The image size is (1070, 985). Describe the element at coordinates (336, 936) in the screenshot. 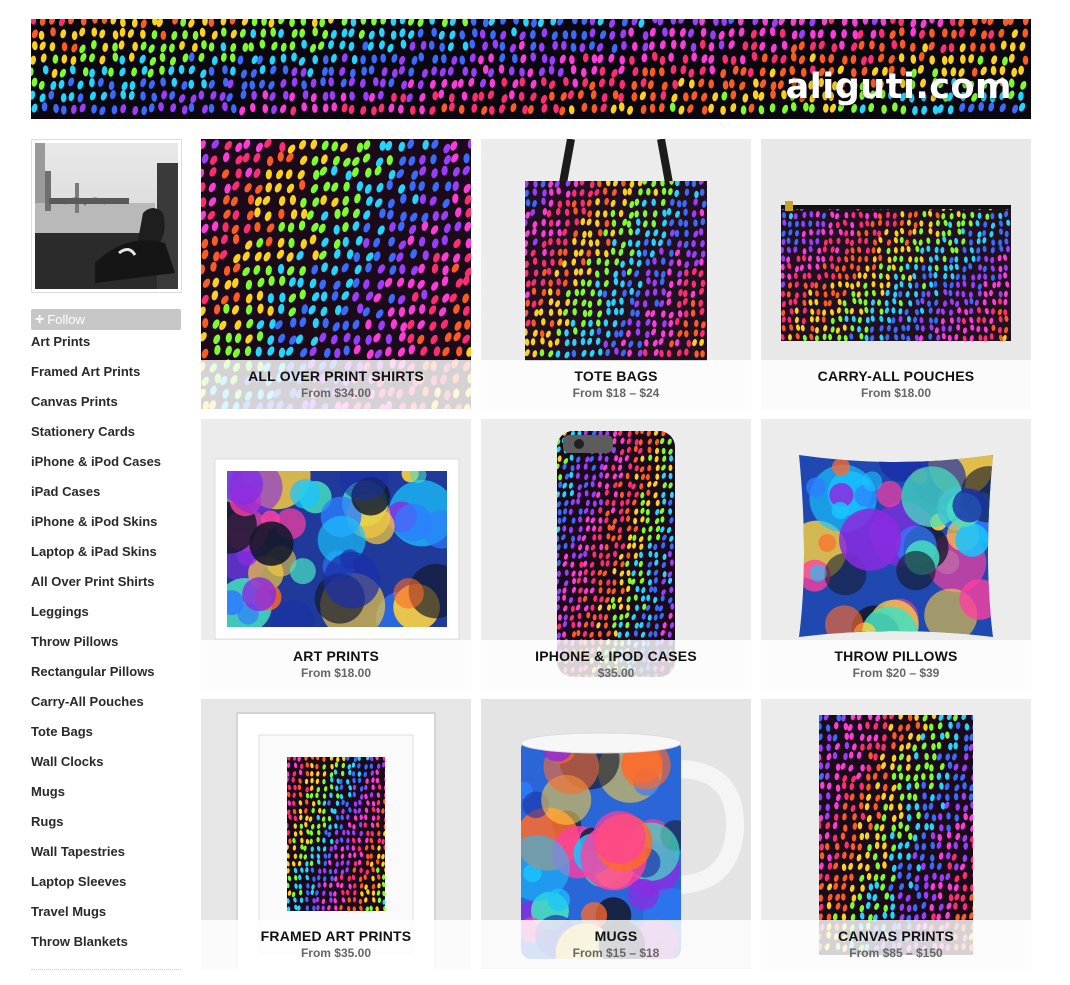

I see `product-name: FRAMED ART PRINTS` at that location.